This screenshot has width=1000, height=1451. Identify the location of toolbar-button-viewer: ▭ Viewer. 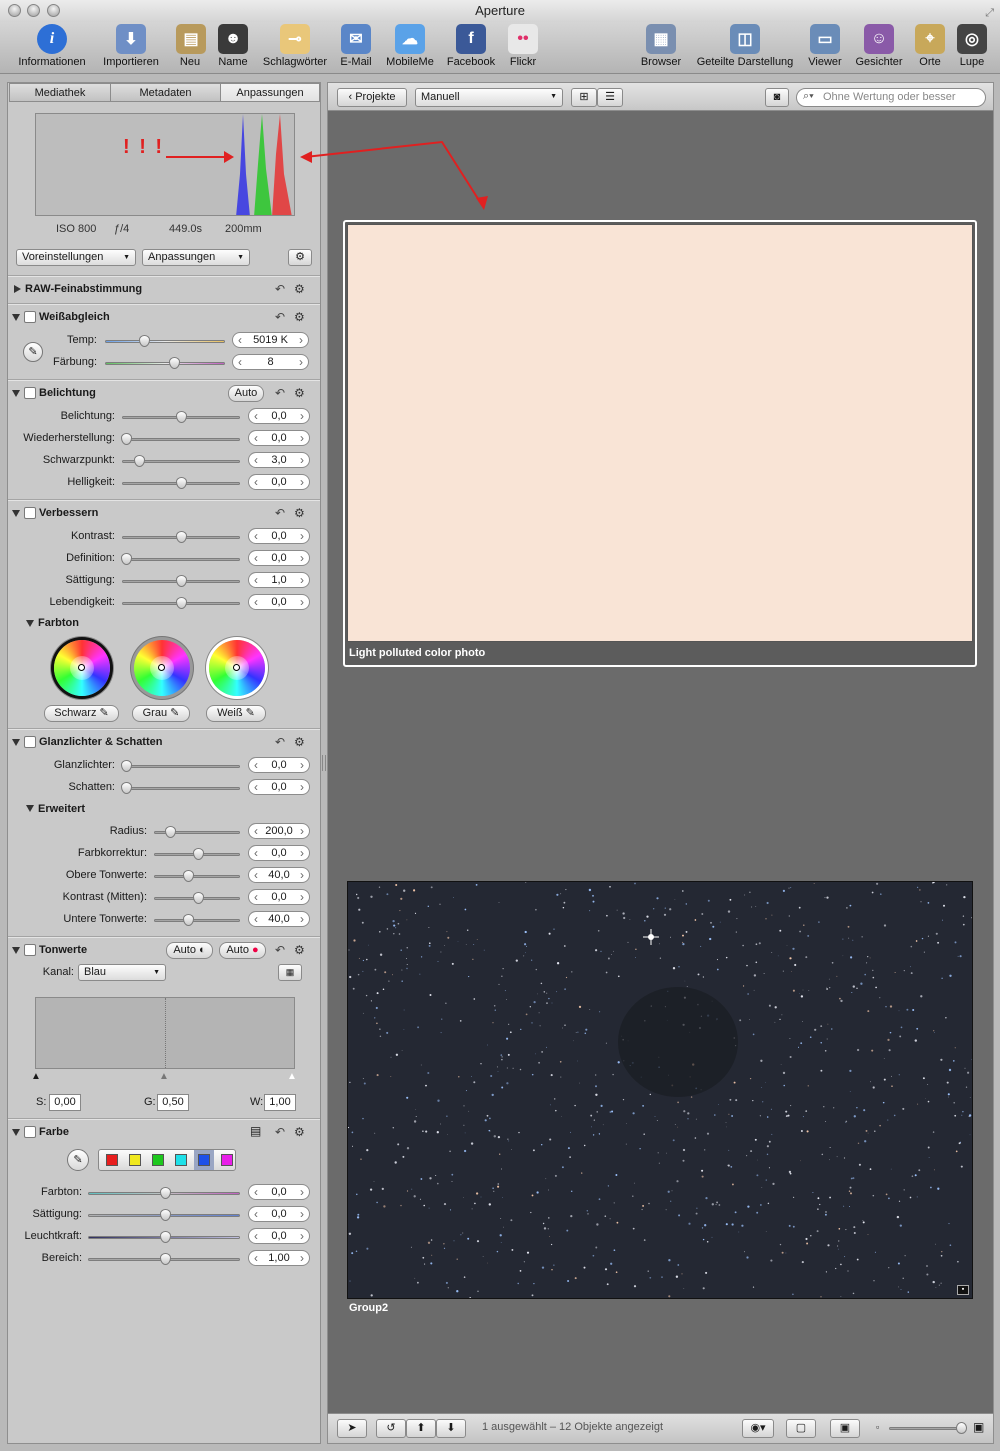
(825, 46).